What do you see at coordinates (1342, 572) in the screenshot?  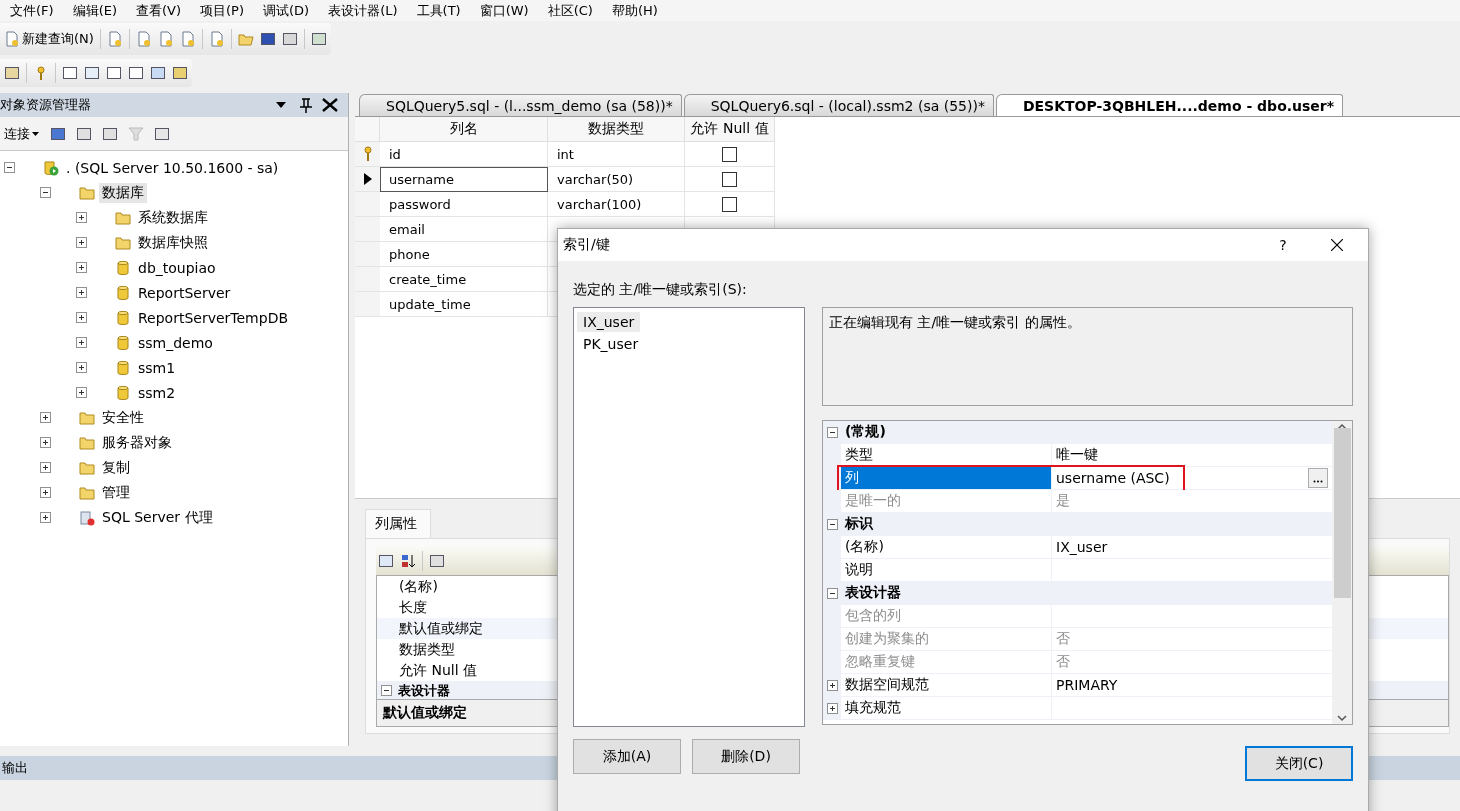 I see `scrollbar` at bounding box center [1342, 572].